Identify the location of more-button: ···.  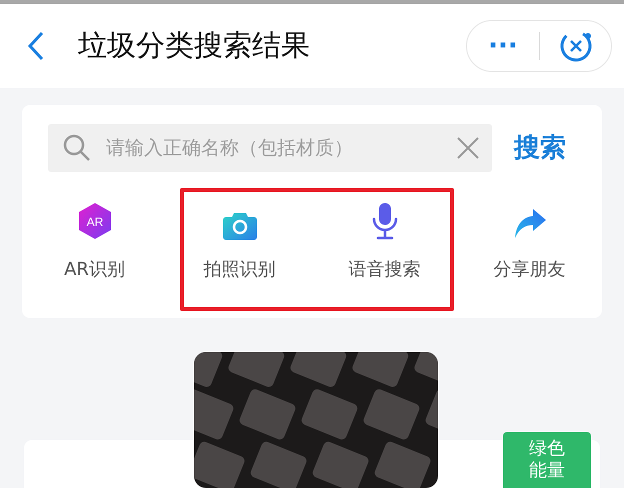
(503, 46).